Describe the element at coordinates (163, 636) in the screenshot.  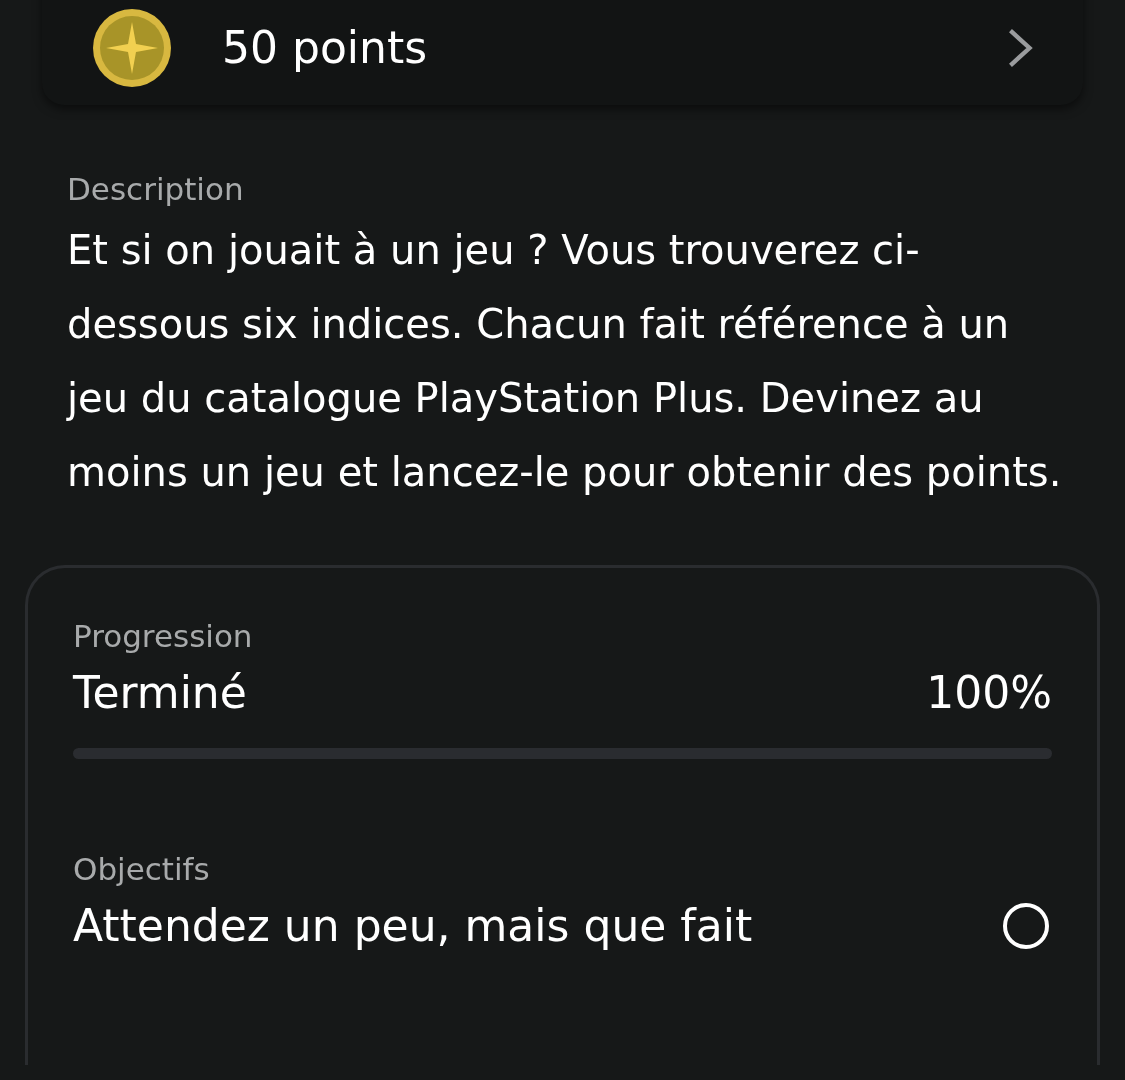
I see `progress-label: Progression` at that location.